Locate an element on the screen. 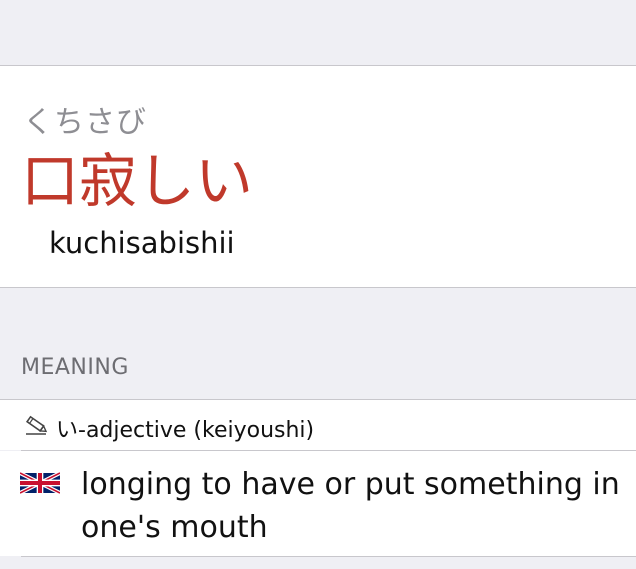  separator is located at coordinates (318, 287).